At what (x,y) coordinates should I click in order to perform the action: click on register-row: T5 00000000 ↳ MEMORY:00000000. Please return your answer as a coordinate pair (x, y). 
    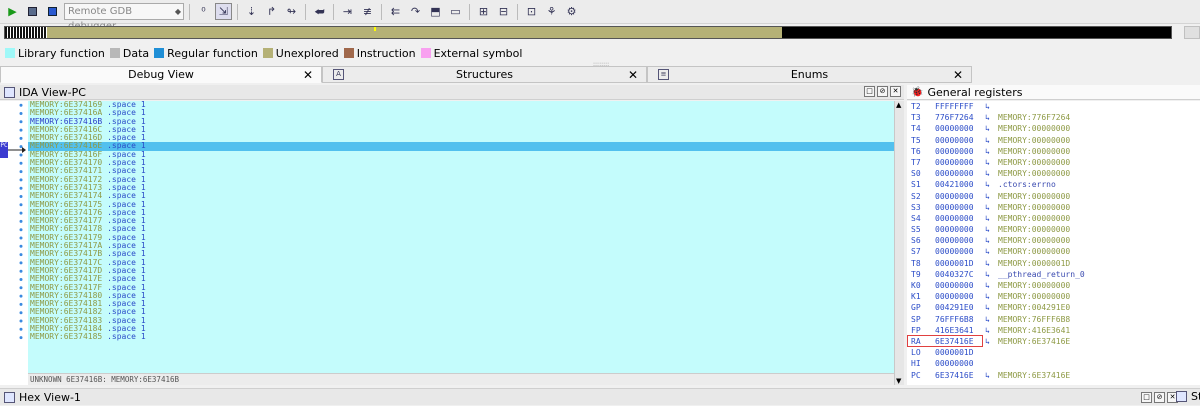
    Looking at the image, I should click on (1053, 140).